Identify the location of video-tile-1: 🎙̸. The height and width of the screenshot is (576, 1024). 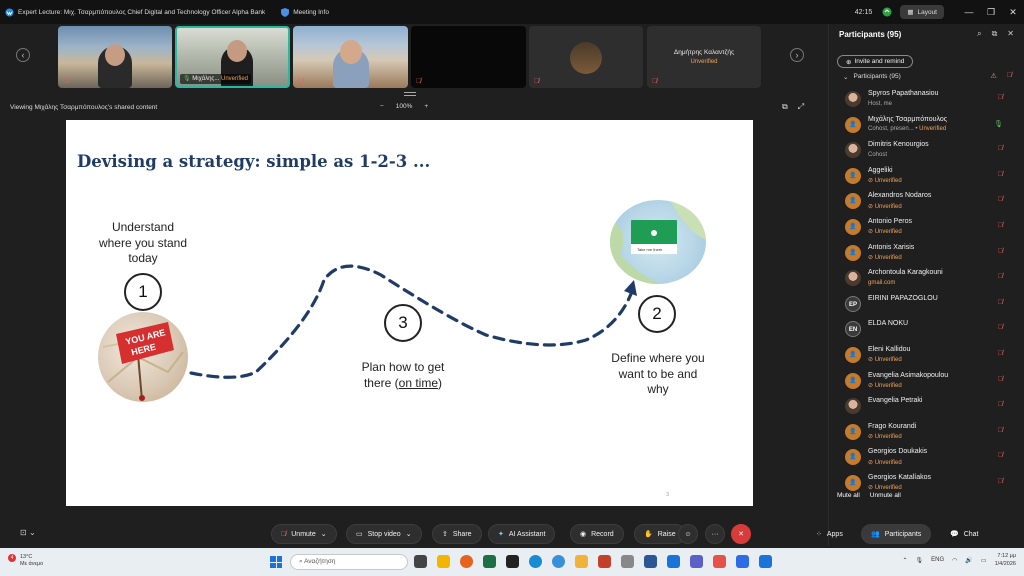
(115, 57).